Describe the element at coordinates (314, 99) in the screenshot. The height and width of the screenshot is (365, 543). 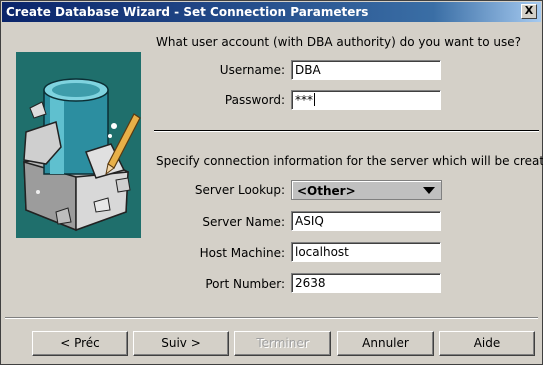
I see `text-caret` at that location.